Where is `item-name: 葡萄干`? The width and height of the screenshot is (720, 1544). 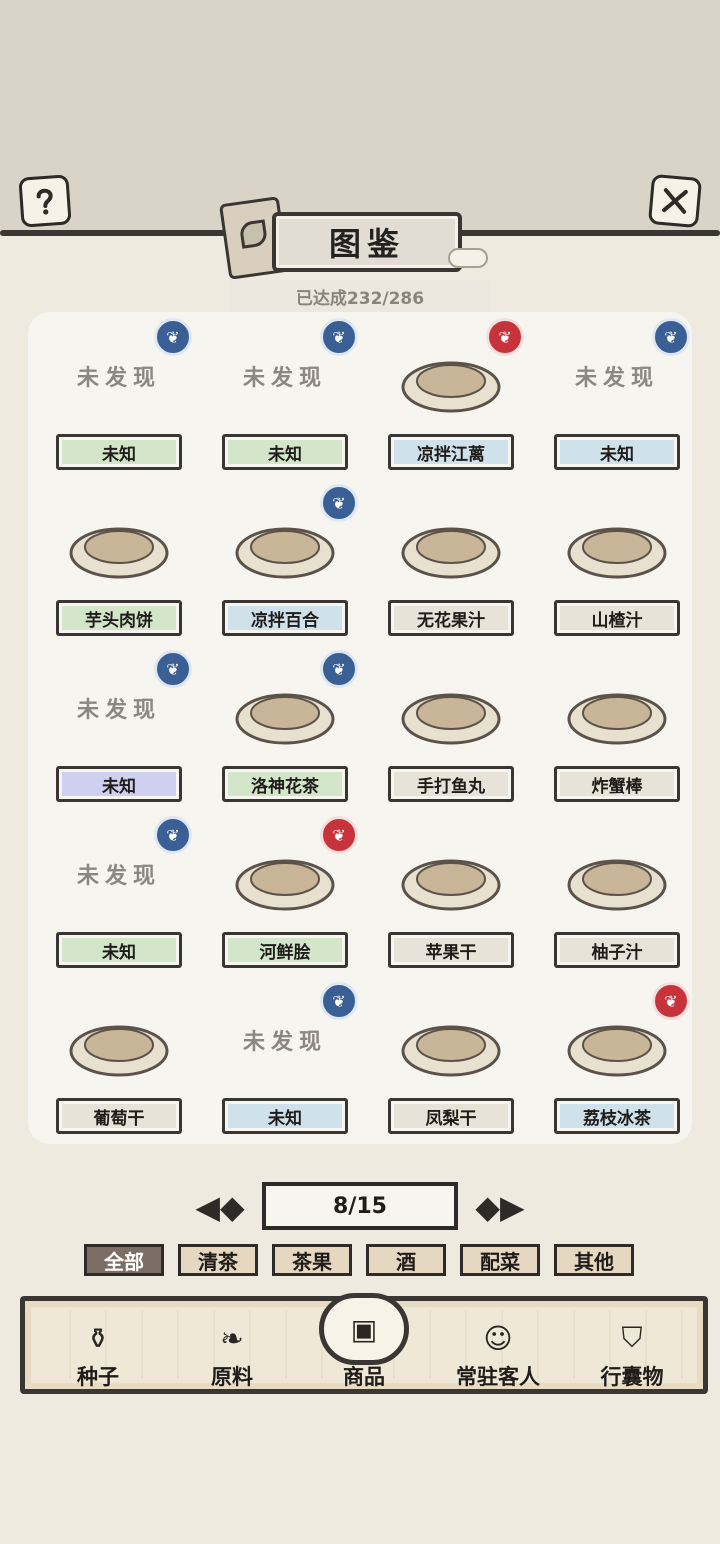
item-name: 葡萄干 is located at coordinates (119, 1116).